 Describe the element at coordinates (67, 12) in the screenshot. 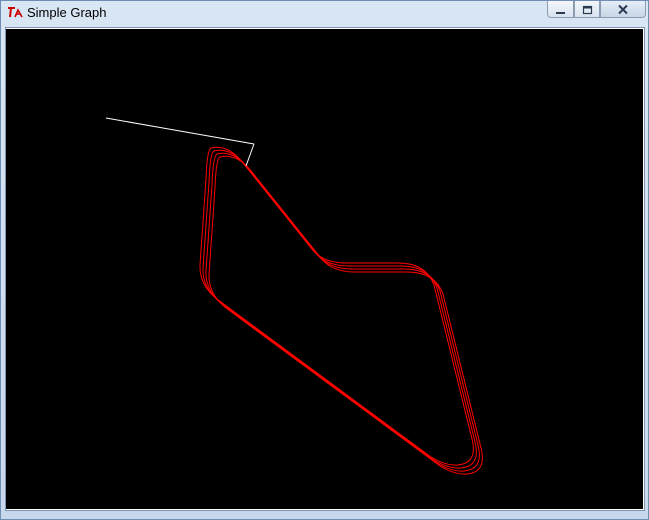

I see `window-title: Simple Graph` at that location.